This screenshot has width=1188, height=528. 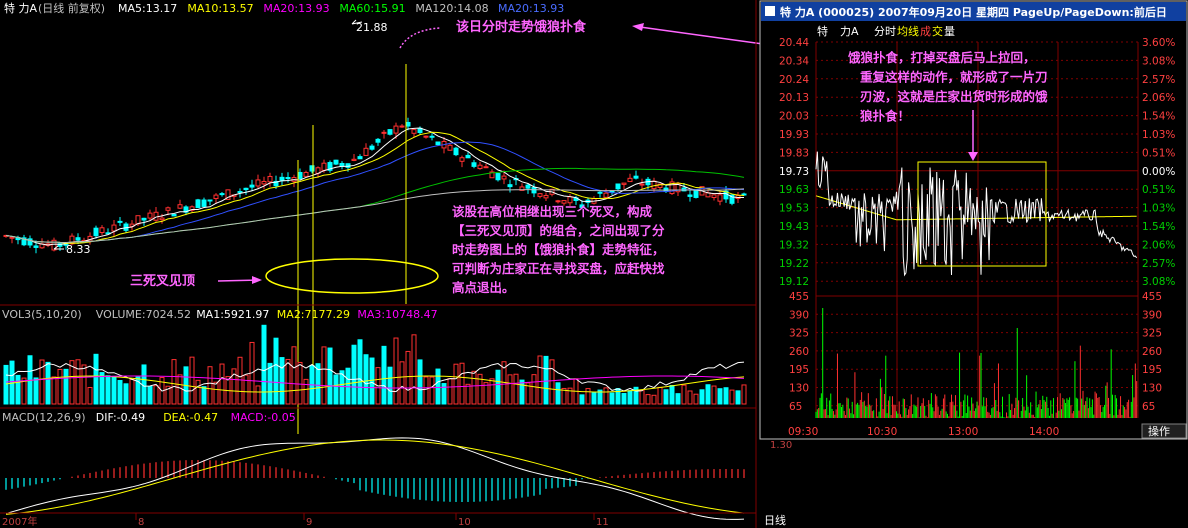 What do you see at coordinates (1044, 432) in the screenshot?
I see `time-label: 14:00` at bounding box center [1044, 432].